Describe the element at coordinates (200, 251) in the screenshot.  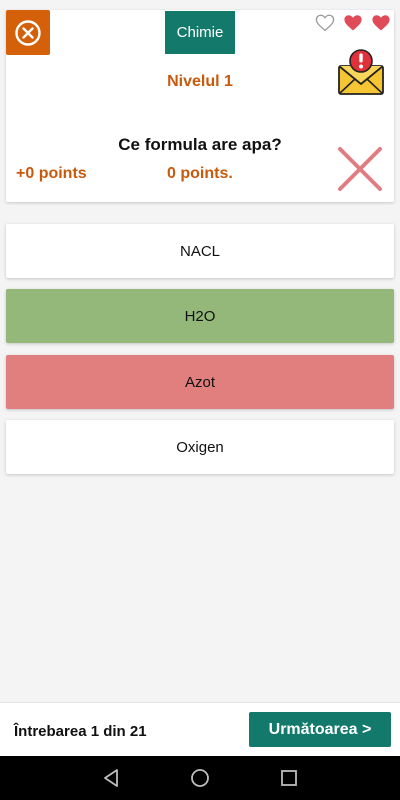
I see `answer-option-1: NACL` at that location.